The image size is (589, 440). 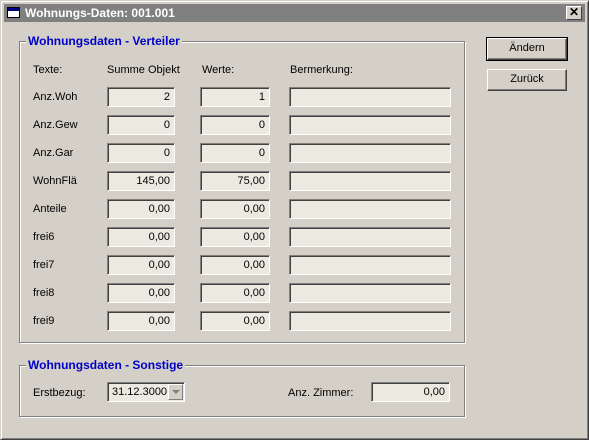 I want to click on row-label: frei9, so click(x=44, y=321).